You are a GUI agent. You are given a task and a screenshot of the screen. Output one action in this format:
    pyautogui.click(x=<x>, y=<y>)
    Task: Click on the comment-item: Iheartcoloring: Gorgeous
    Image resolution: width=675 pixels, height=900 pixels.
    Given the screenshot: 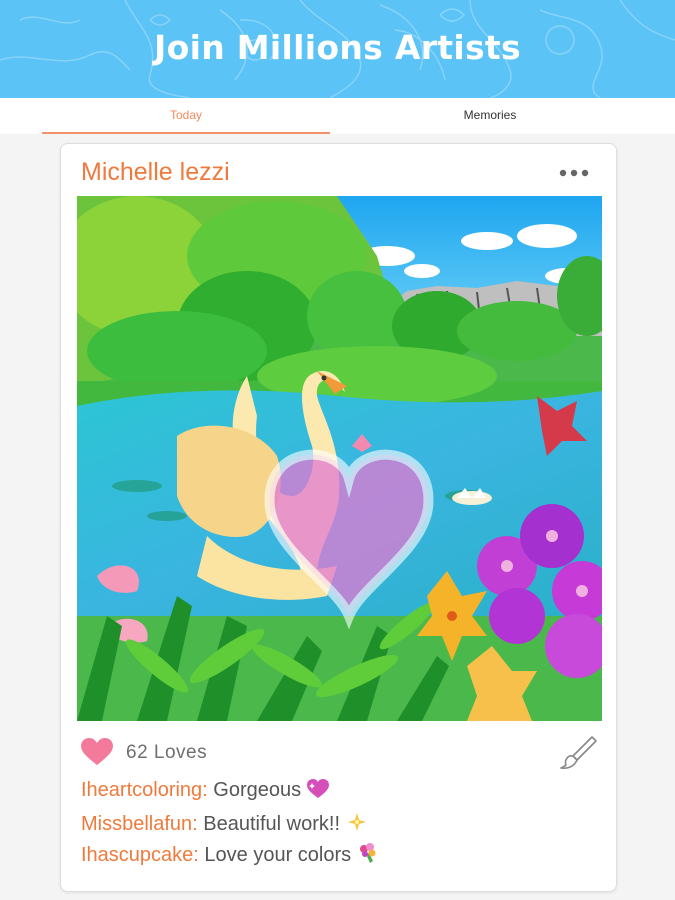 What is the action you would take?
    pyautogui.click(x=205, y=790)
    